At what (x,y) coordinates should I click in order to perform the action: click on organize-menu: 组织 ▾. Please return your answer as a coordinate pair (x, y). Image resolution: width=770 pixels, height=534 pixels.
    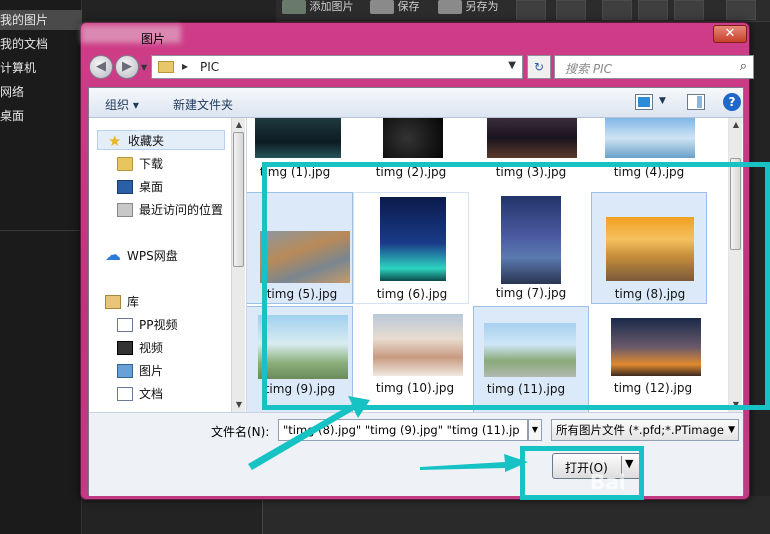
    Looking at the image, I should click on (122, 104).